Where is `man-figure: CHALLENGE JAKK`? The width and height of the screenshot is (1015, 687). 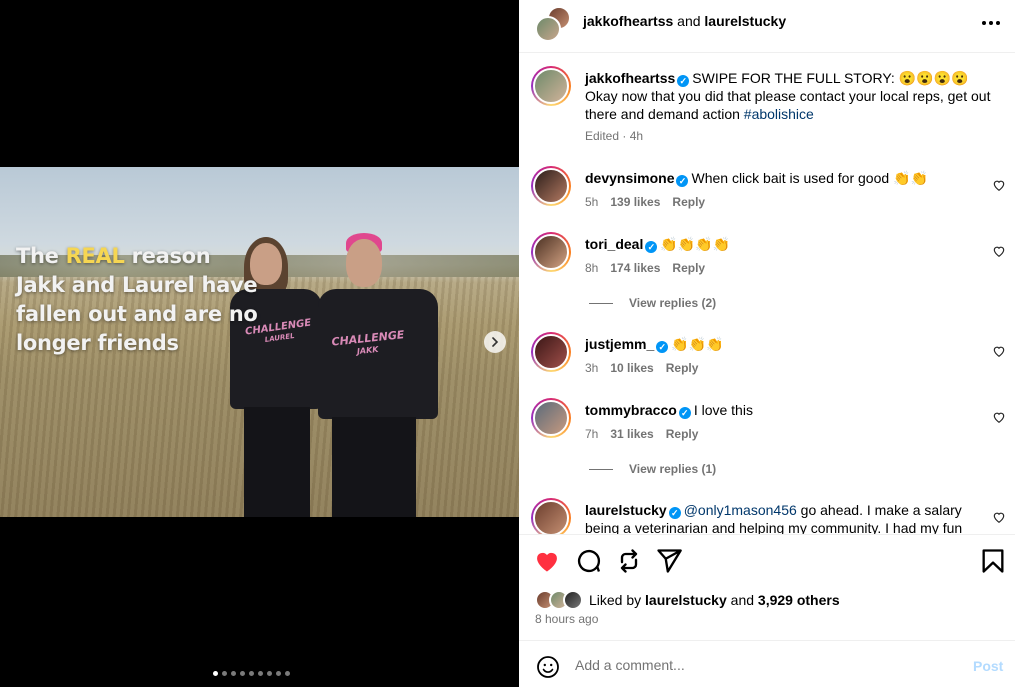 man-figure: CHALLENGE JAKK is located at coordinates (383, 375).